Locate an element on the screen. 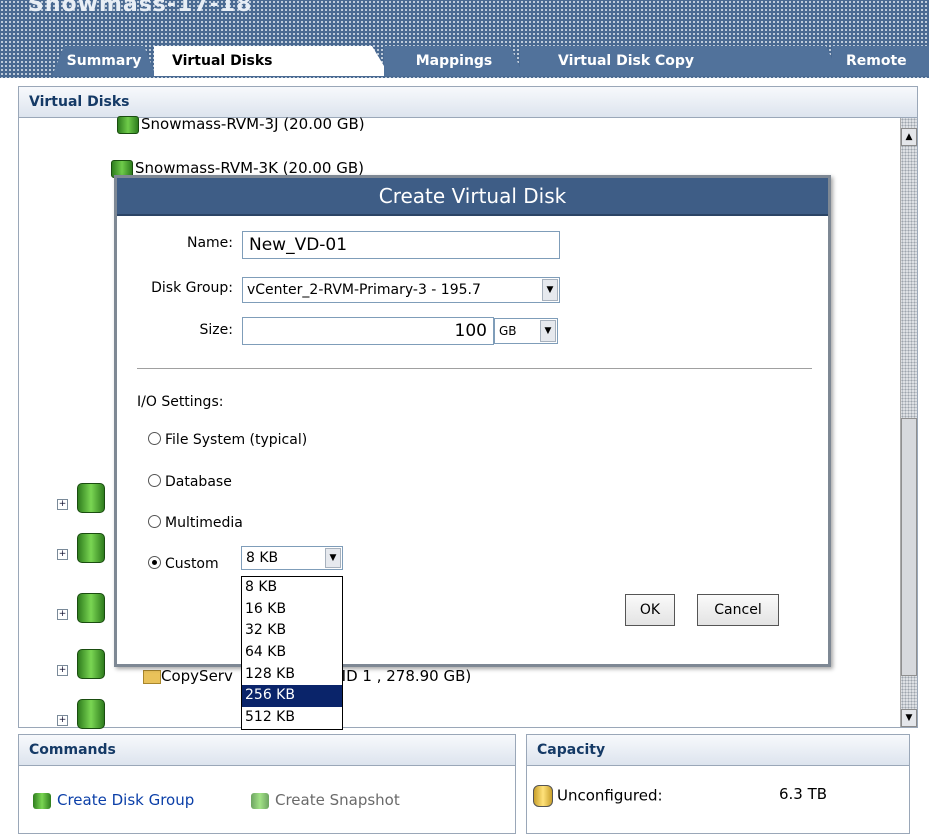  unconfigured-row: Unconfigured: is located at coordinates (598, 796).